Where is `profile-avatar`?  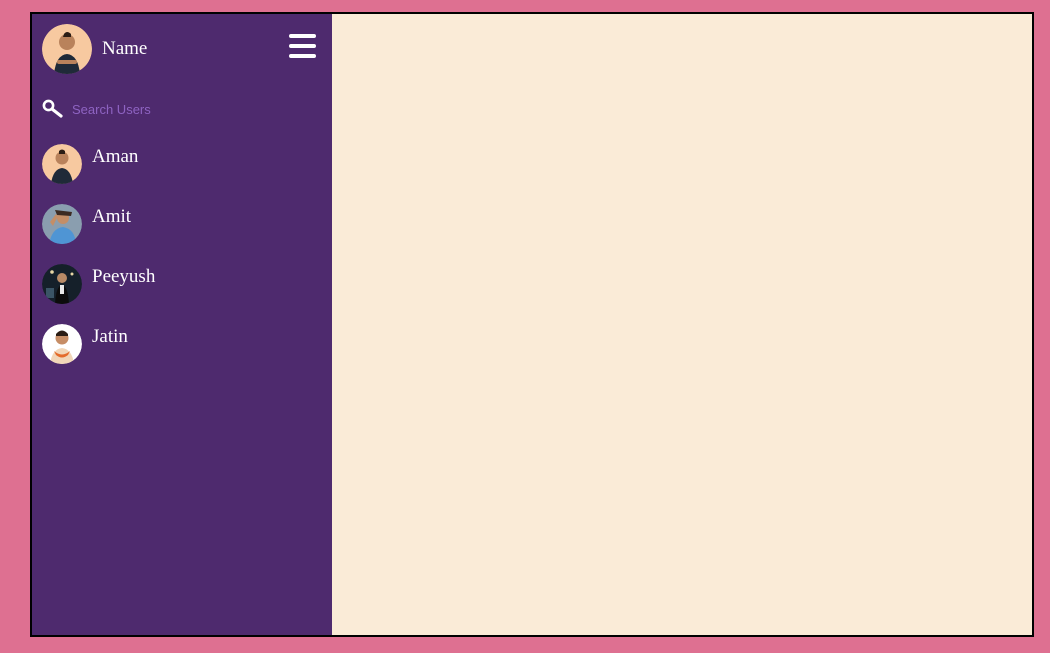 profile-avatar is located at coordinates (67, 49).